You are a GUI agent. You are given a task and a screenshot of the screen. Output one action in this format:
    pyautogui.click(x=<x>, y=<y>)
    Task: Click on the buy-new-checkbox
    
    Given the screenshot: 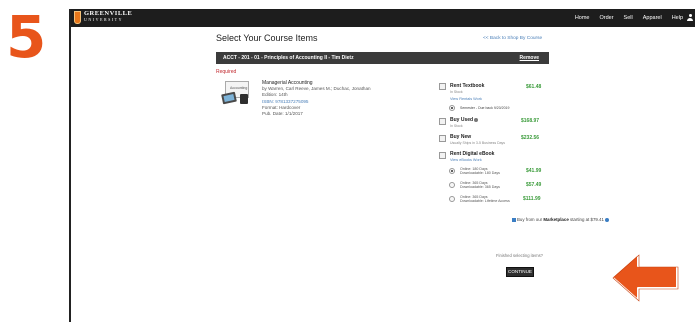 What is the action you would take?
    pyautogui.click(x=442, y=138)
    